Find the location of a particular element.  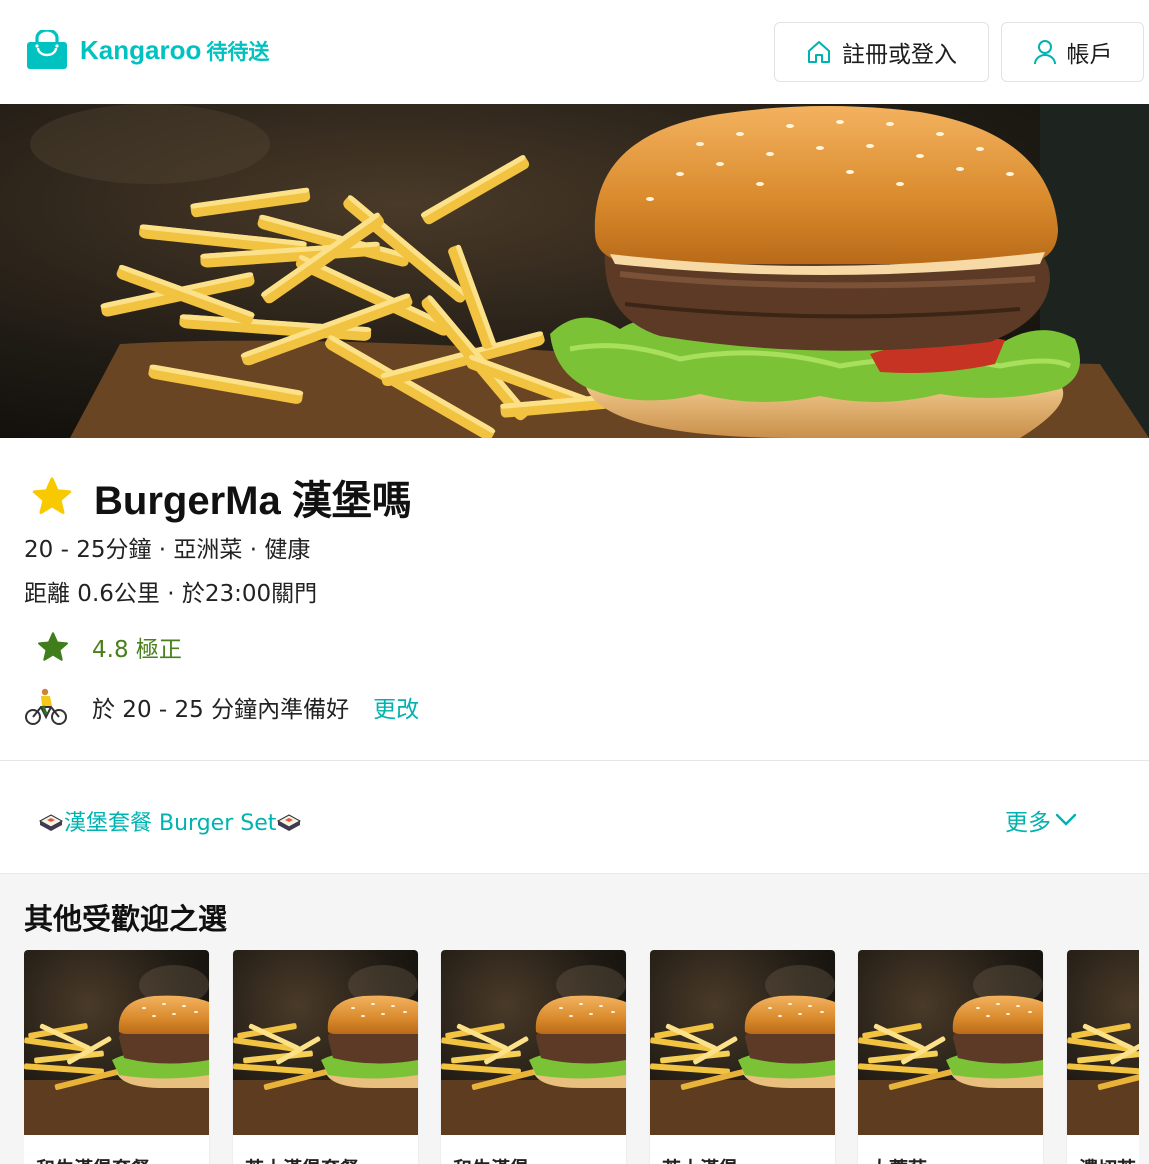

popular-item-card: 和牛漢堡 is located at coordinates (533, 1057).